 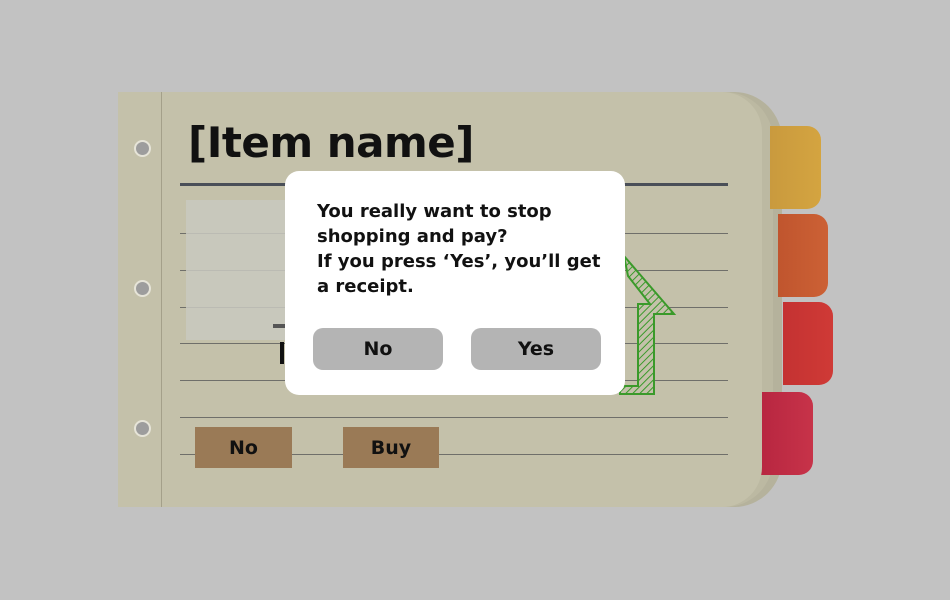 I want to click on dialog-message-line: shopping and pay?, so click(x=412, y=236).